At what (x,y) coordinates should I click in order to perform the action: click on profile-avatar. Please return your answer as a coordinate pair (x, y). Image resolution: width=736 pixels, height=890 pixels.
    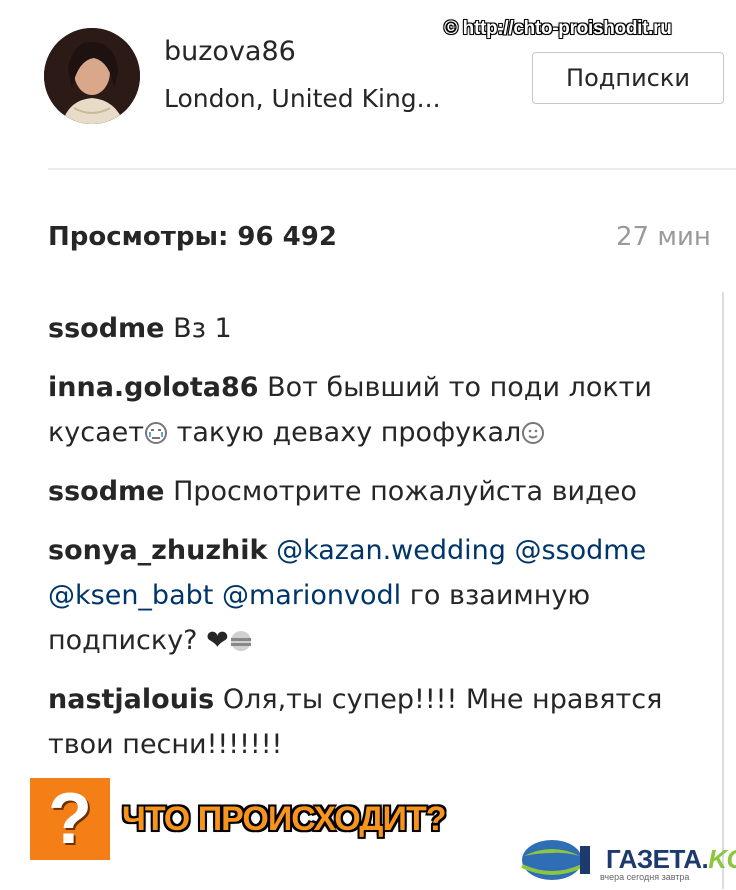
    Looking at the image, I should click on (92, 76).